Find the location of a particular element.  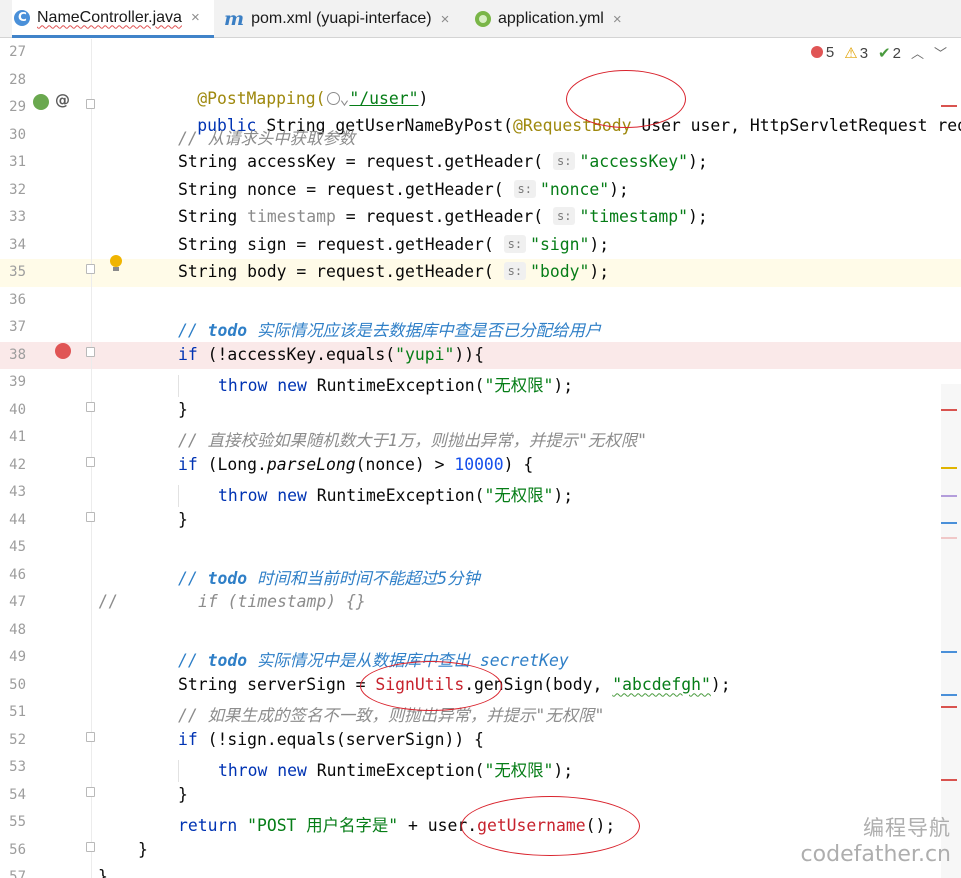

spring-endpoint-icon is located at coordinates (41, 102).